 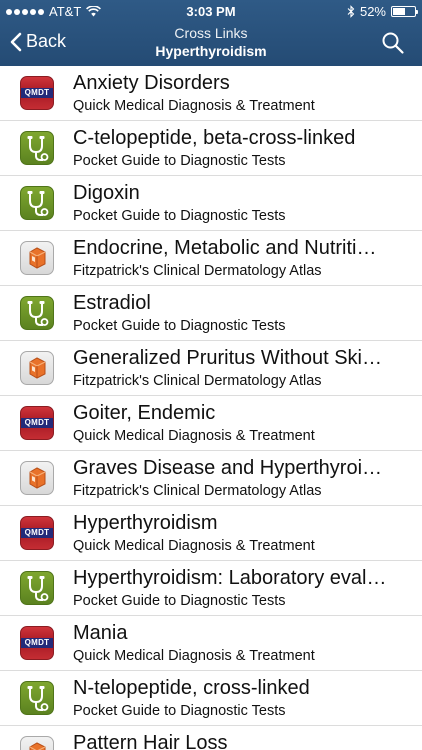 I want to click on list-item: Pattern Hair Loss, so click(x=211, y=738).